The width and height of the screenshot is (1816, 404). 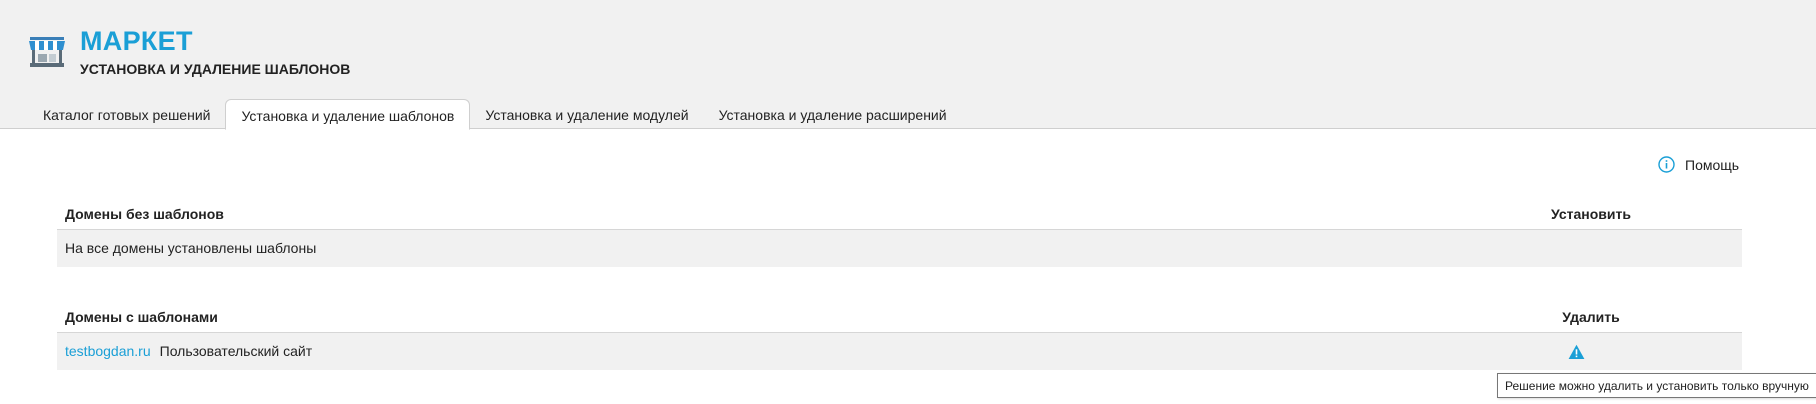 What do you see at coordinates (586, 114) in the screenshot?
I see `tab-modules: Установка и удаление модулей` at bounding box center [586, 114].